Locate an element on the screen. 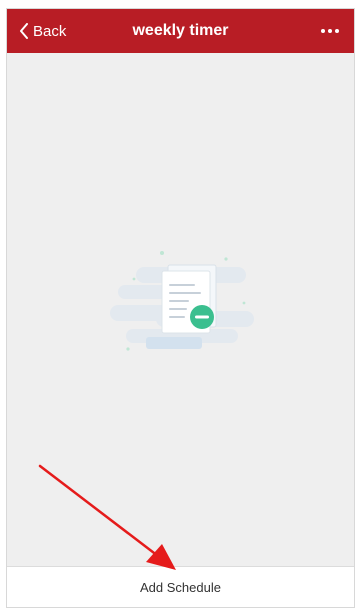 The height and width of the screenshot is (610, 359). back-button: Back is located at coordinates (42, 31).